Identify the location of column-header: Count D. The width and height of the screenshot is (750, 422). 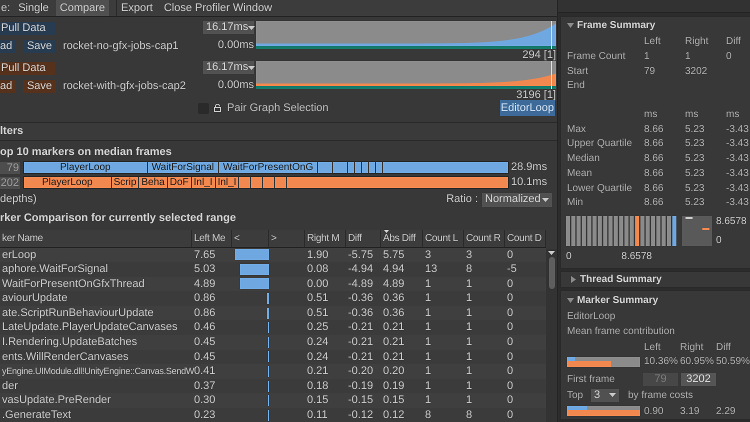
(525, 238).